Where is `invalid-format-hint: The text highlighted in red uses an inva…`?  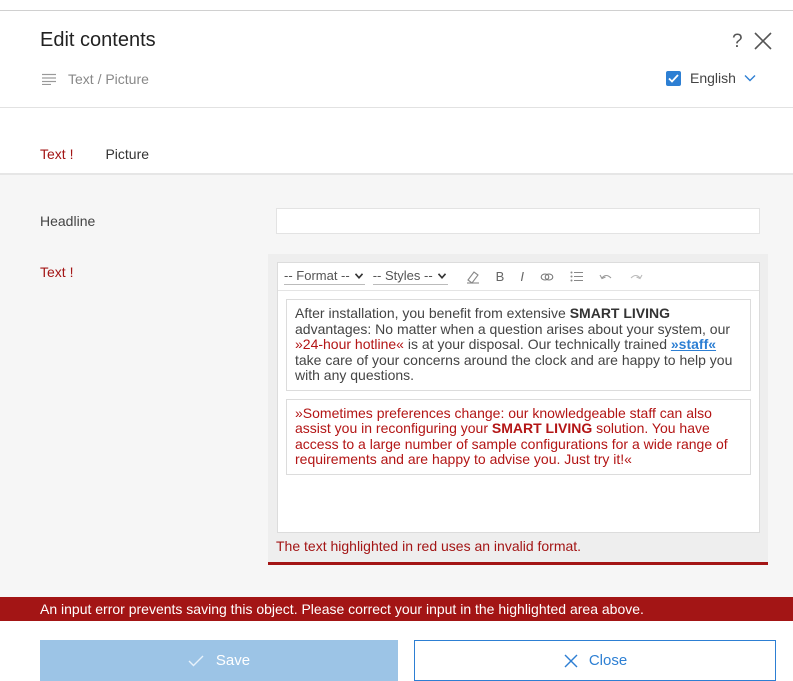 invalid-format-hint: The text highlighted in red uses an inva… is located at coordinates (429, 546).